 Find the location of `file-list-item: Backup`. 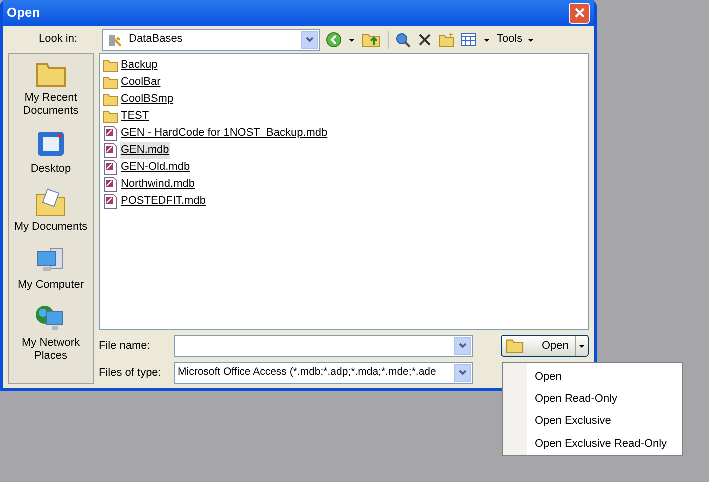

file-list-item: Backup is located at coordinates (139, 65).